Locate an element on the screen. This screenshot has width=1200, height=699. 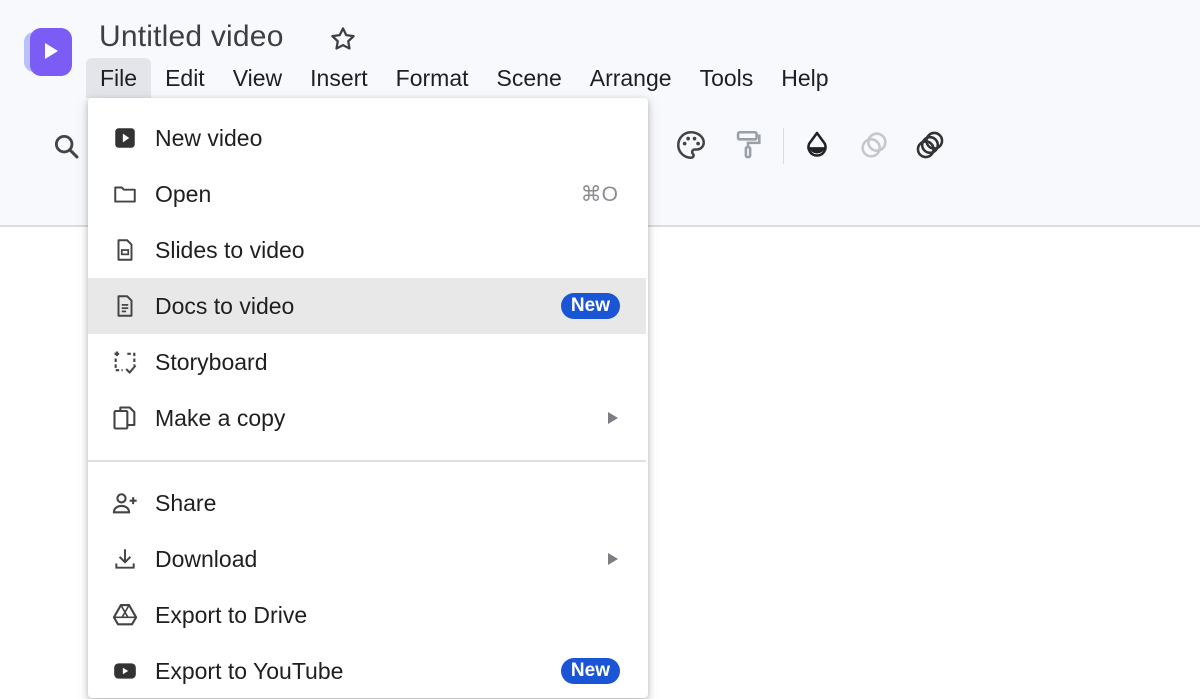
toolbar-divider is located at coordinates (783, 146).